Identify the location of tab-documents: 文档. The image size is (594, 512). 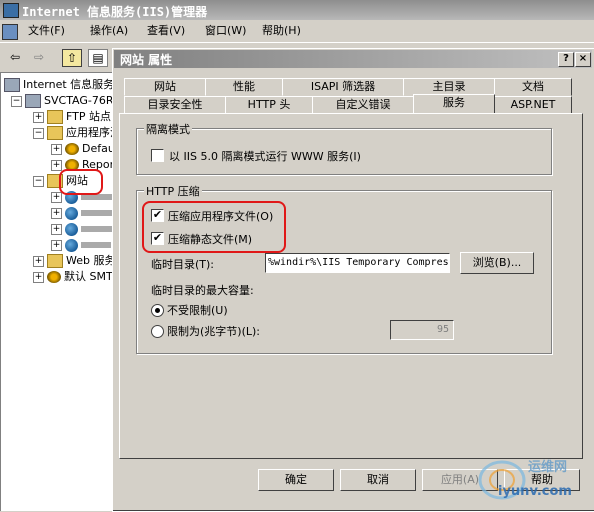
(533, 87).